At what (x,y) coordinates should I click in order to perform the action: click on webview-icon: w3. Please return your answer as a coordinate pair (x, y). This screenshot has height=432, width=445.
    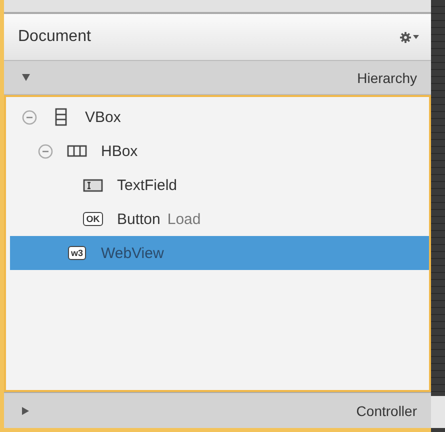
    Looking at the image, I should click on (77, 253).